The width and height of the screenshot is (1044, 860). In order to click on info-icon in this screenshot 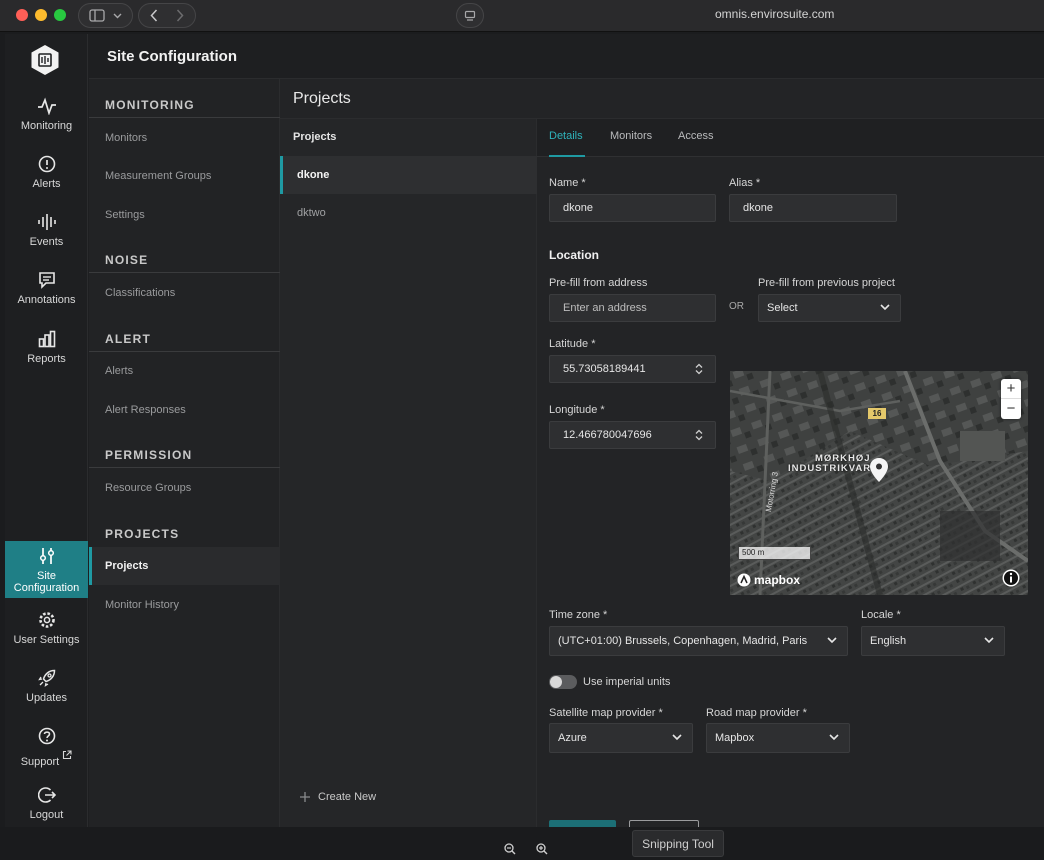, I will do `click(1011, 578)`.